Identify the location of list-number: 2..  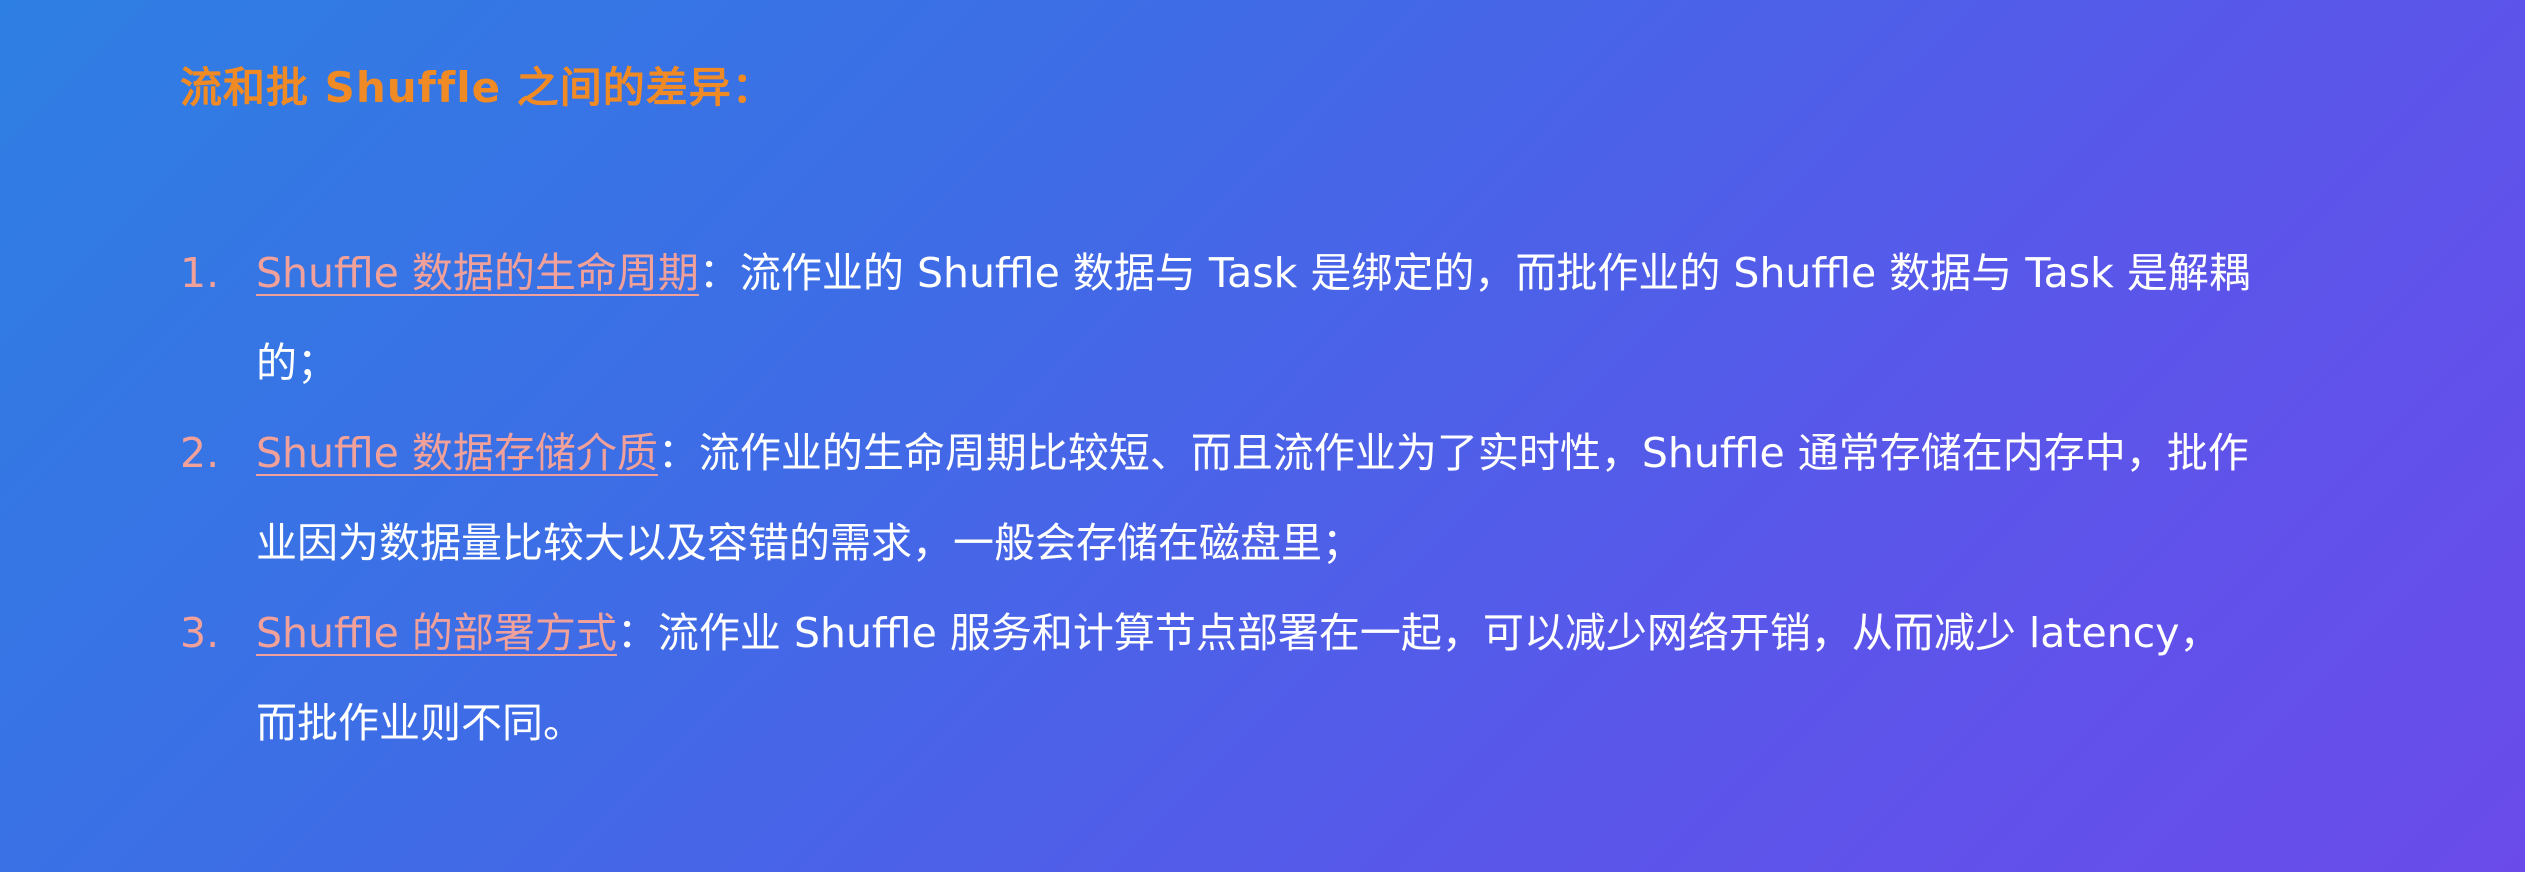
(200, 453).